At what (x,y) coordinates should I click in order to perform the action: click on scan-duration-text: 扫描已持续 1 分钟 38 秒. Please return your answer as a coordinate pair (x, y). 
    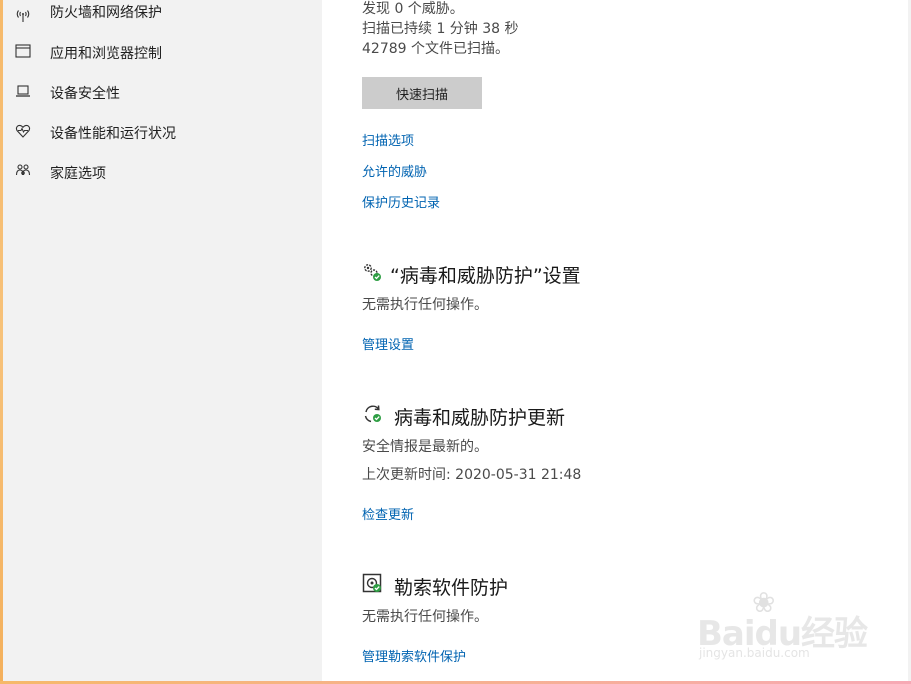
    Looking at the image, I should click on (440, 29).